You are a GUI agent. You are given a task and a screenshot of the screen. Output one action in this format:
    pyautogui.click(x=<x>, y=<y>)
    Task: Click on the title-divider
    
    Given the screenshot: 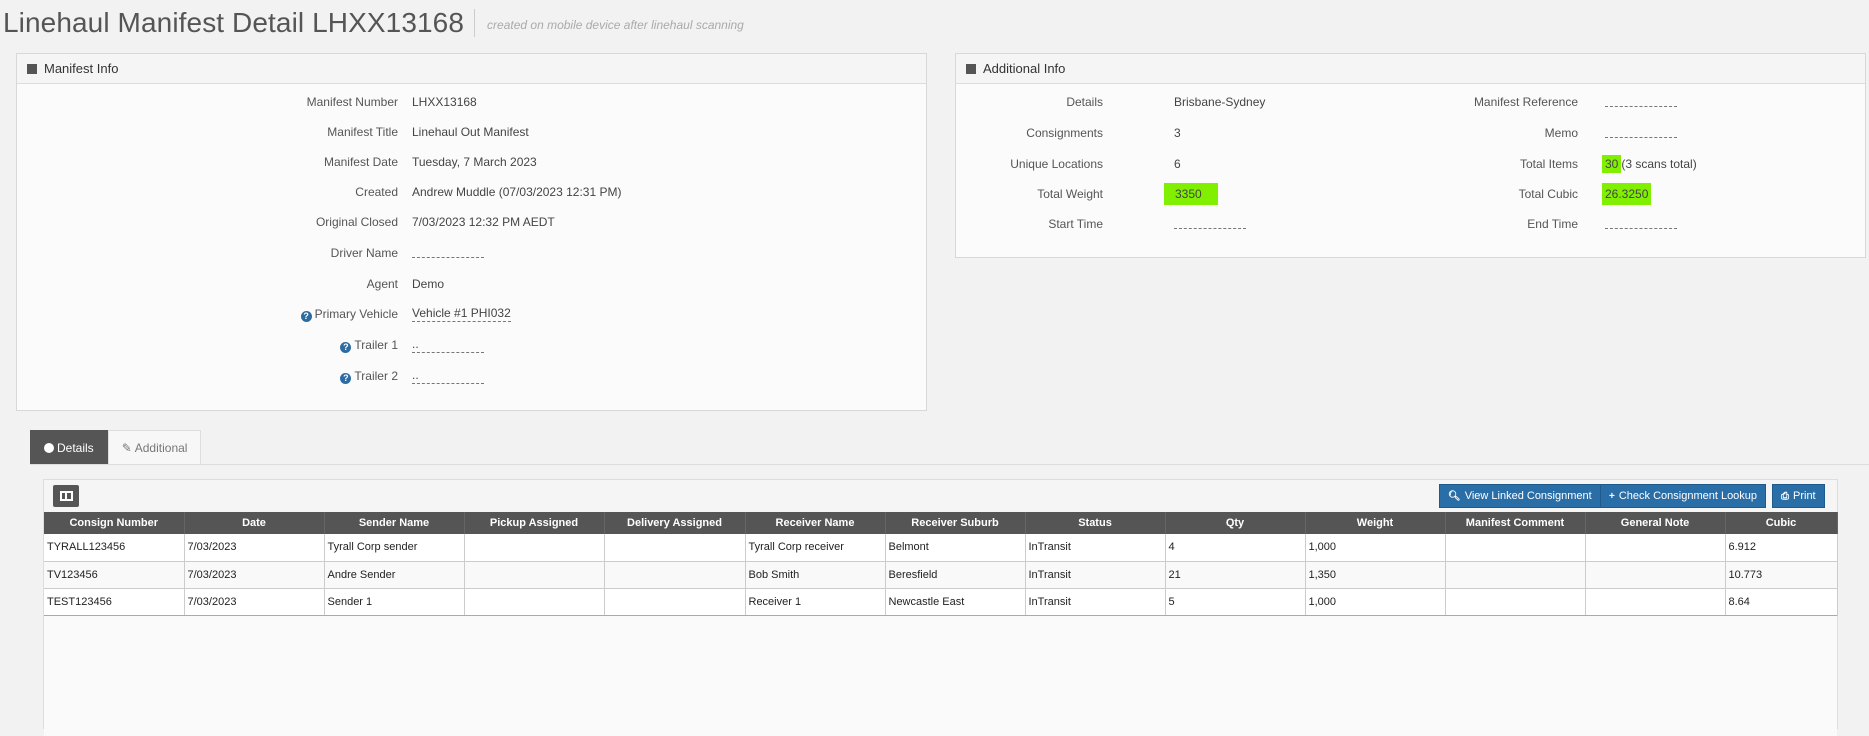 What is the action you would take?
    pyautogui.click(x=475, y=23)
    